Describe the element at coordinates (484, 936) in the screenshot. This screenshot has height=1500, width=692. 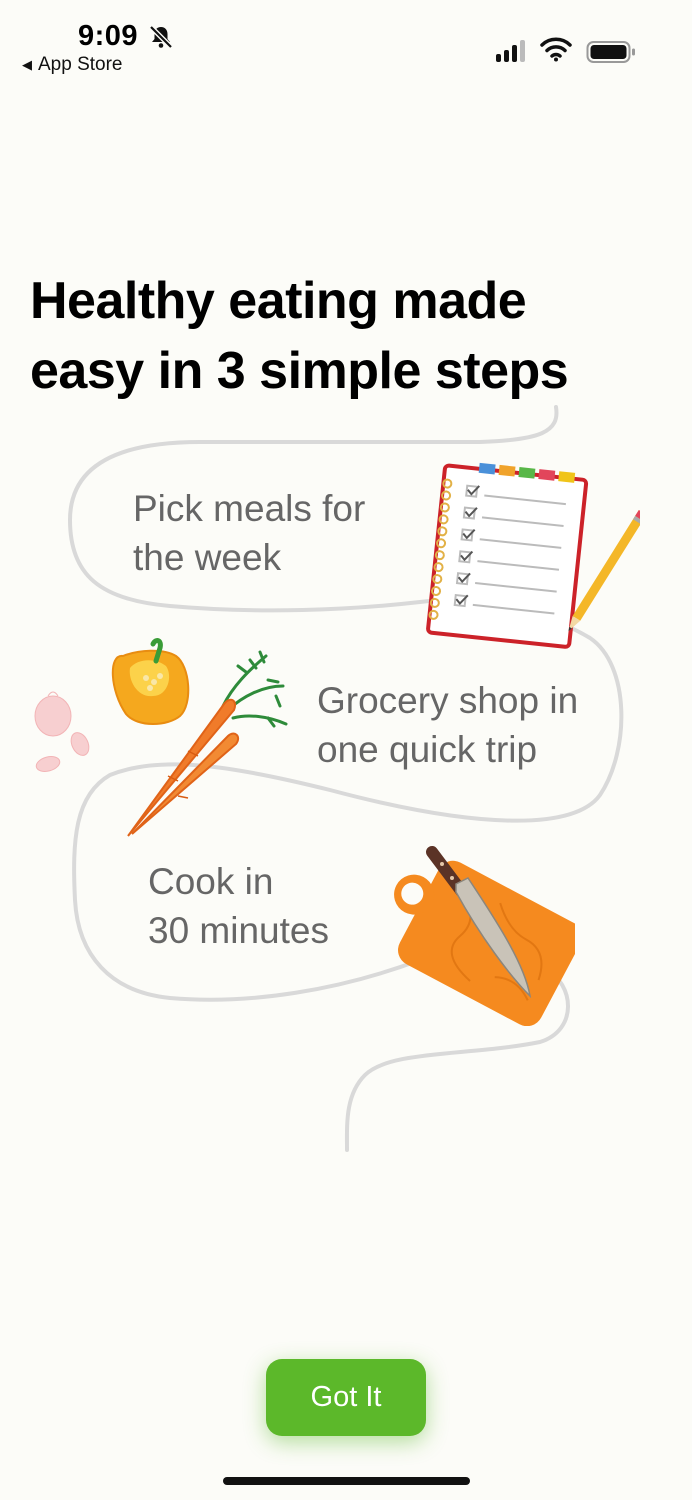
I see `cutting-board-knife-illustration` at that location.